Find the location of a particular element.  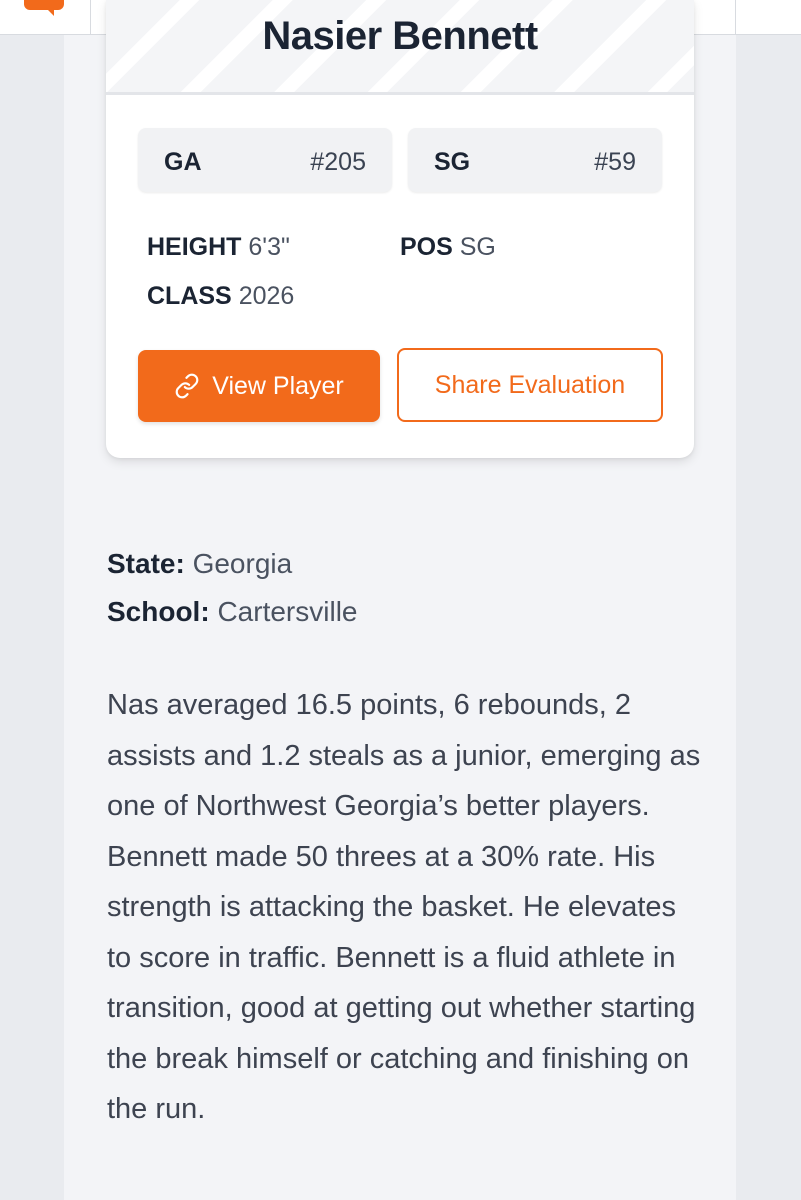

link-icon is located at coordinates (187, 386).